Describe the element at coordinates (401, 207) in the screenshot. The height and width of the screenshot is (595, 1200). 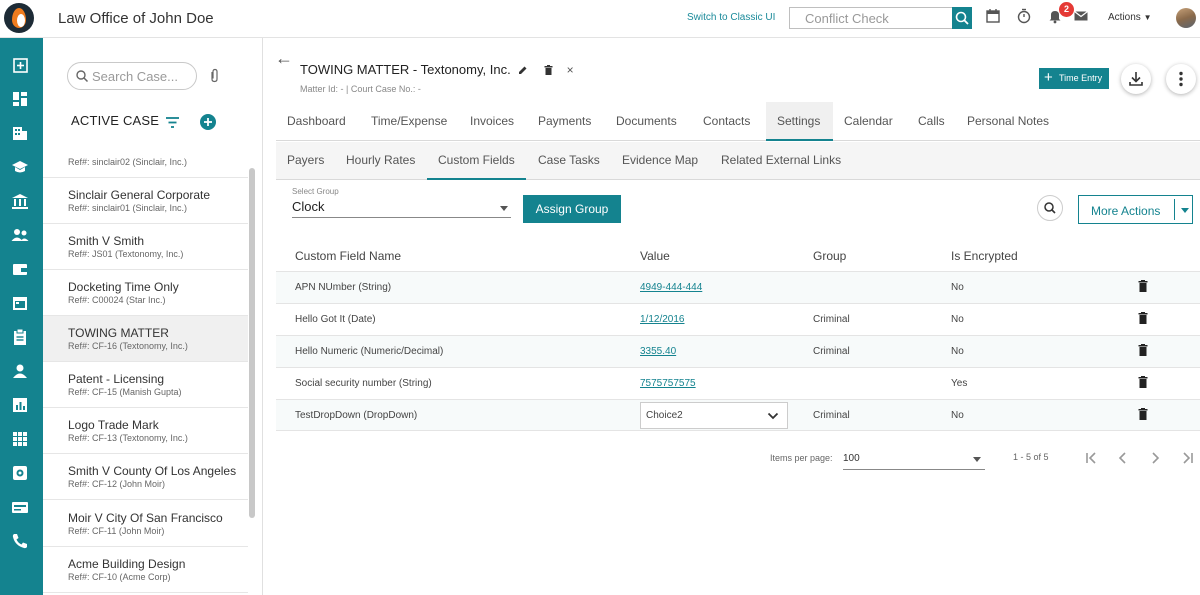
I see `group-select: Clock` at that location.